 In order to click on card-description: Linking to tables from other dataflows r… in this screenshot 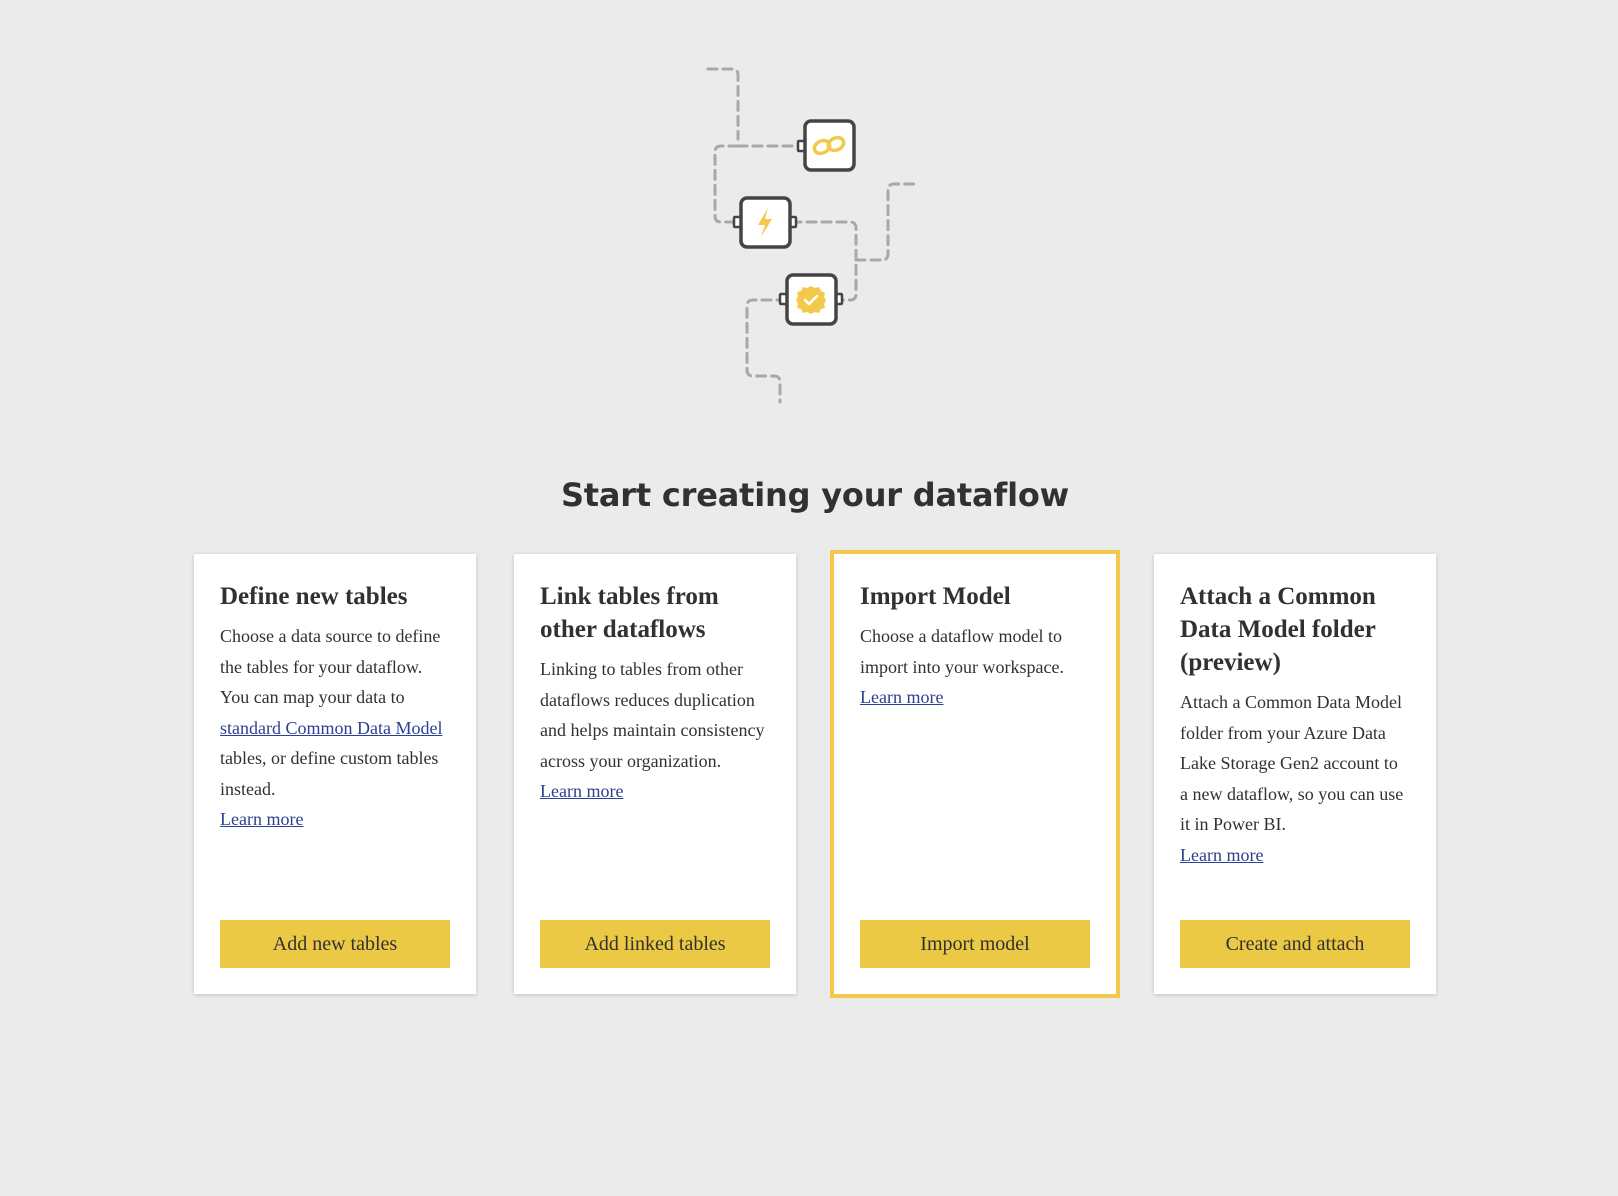, I will do `click(652, 715)`.